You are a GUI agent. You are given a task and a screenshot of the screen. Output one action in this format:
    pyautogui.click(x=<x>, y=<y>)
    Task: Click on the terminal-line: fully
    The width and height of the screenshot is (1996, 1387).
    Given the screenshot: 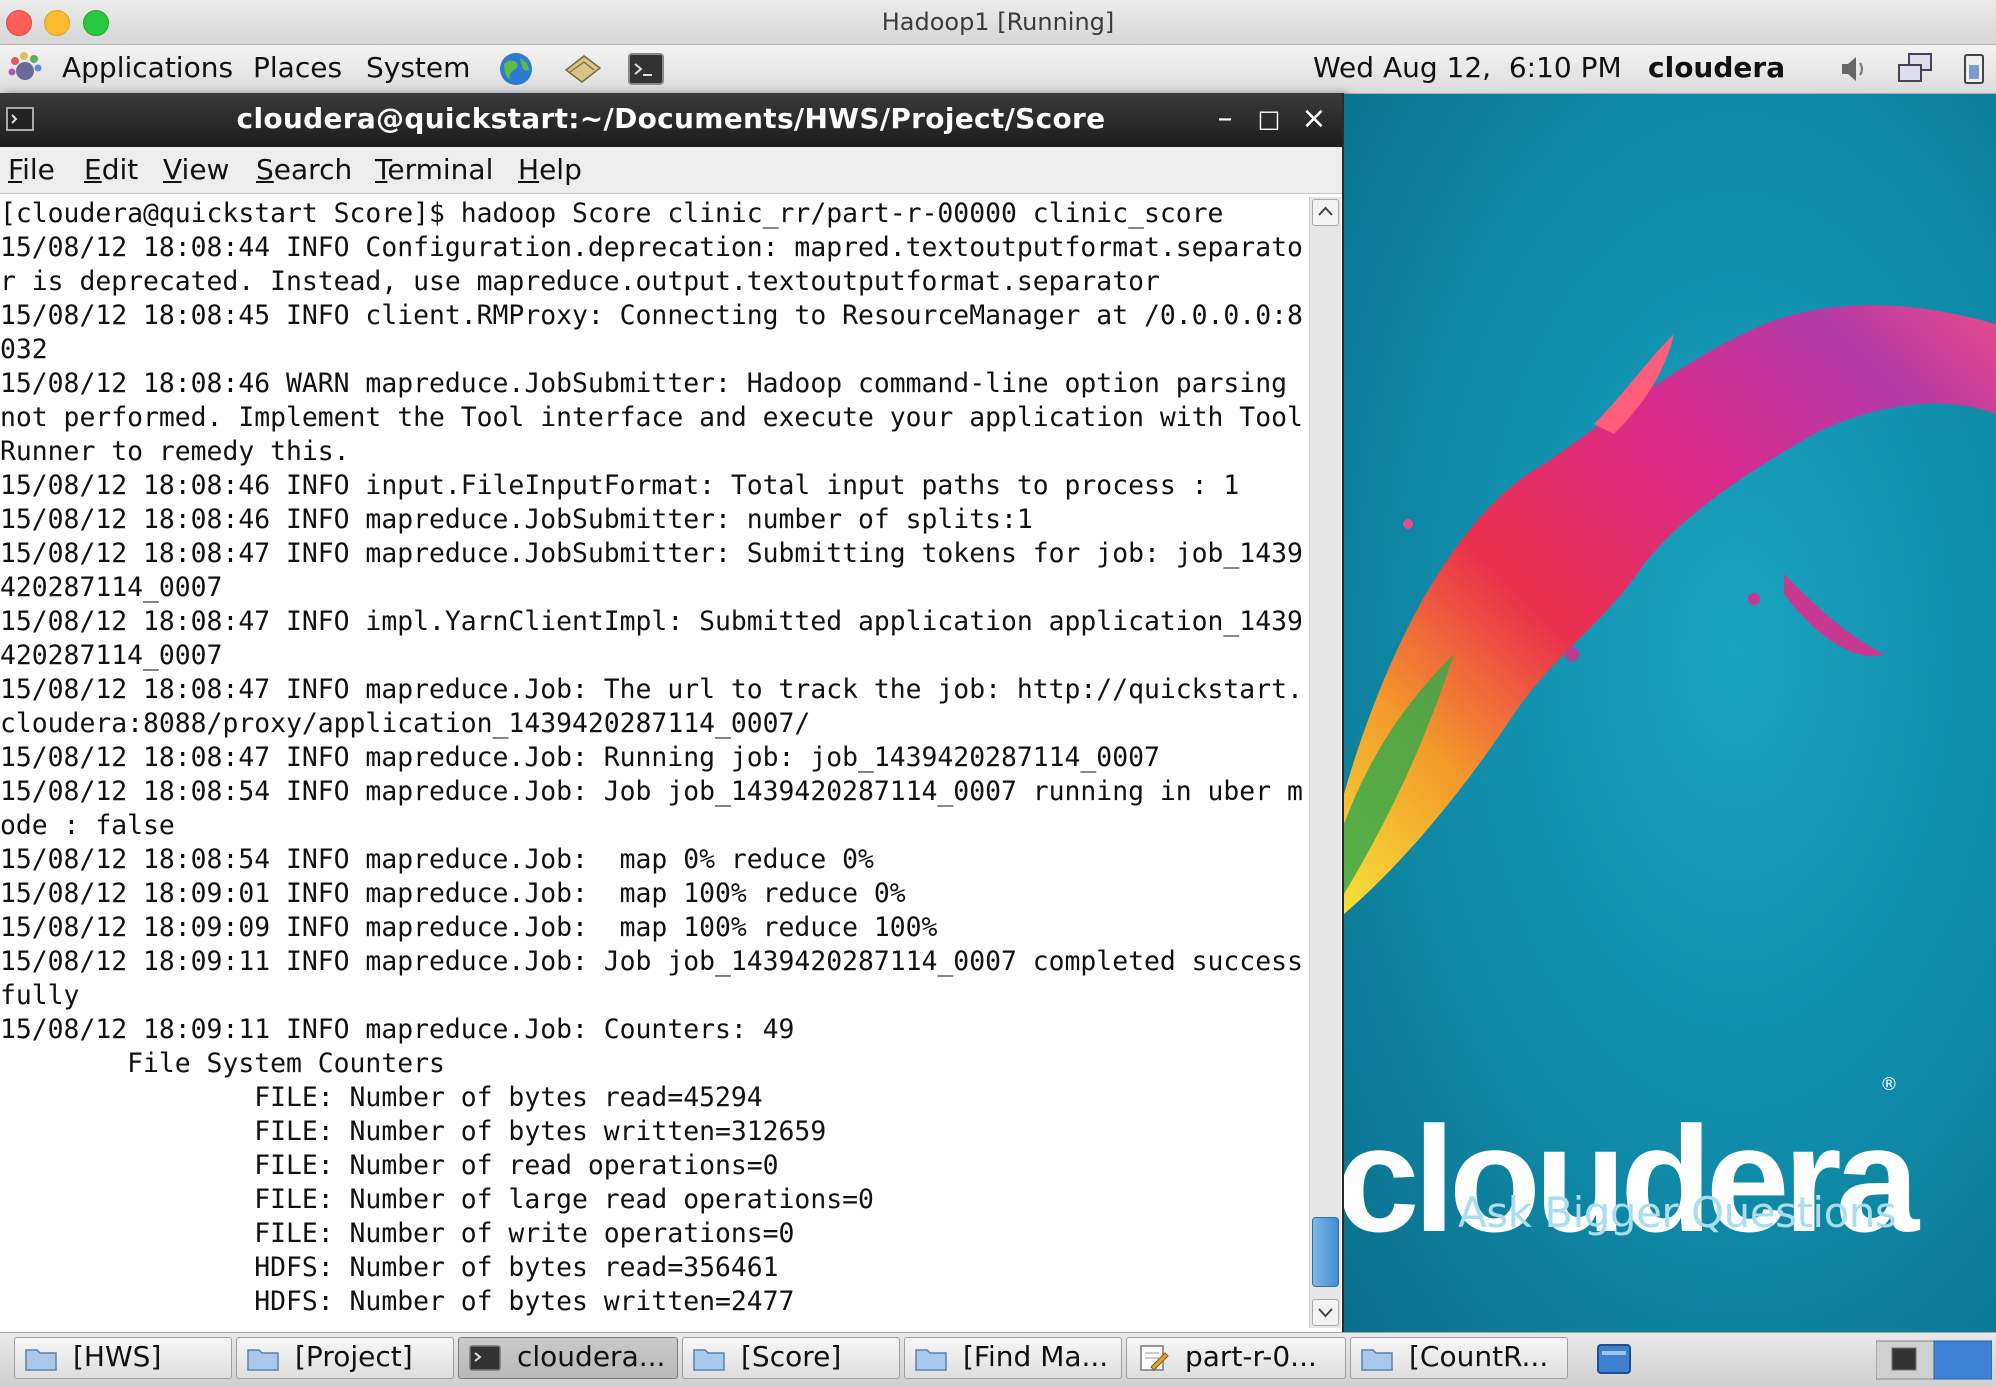 What is the action you would take?
    pyautogui.click(x=40, y=995)
    